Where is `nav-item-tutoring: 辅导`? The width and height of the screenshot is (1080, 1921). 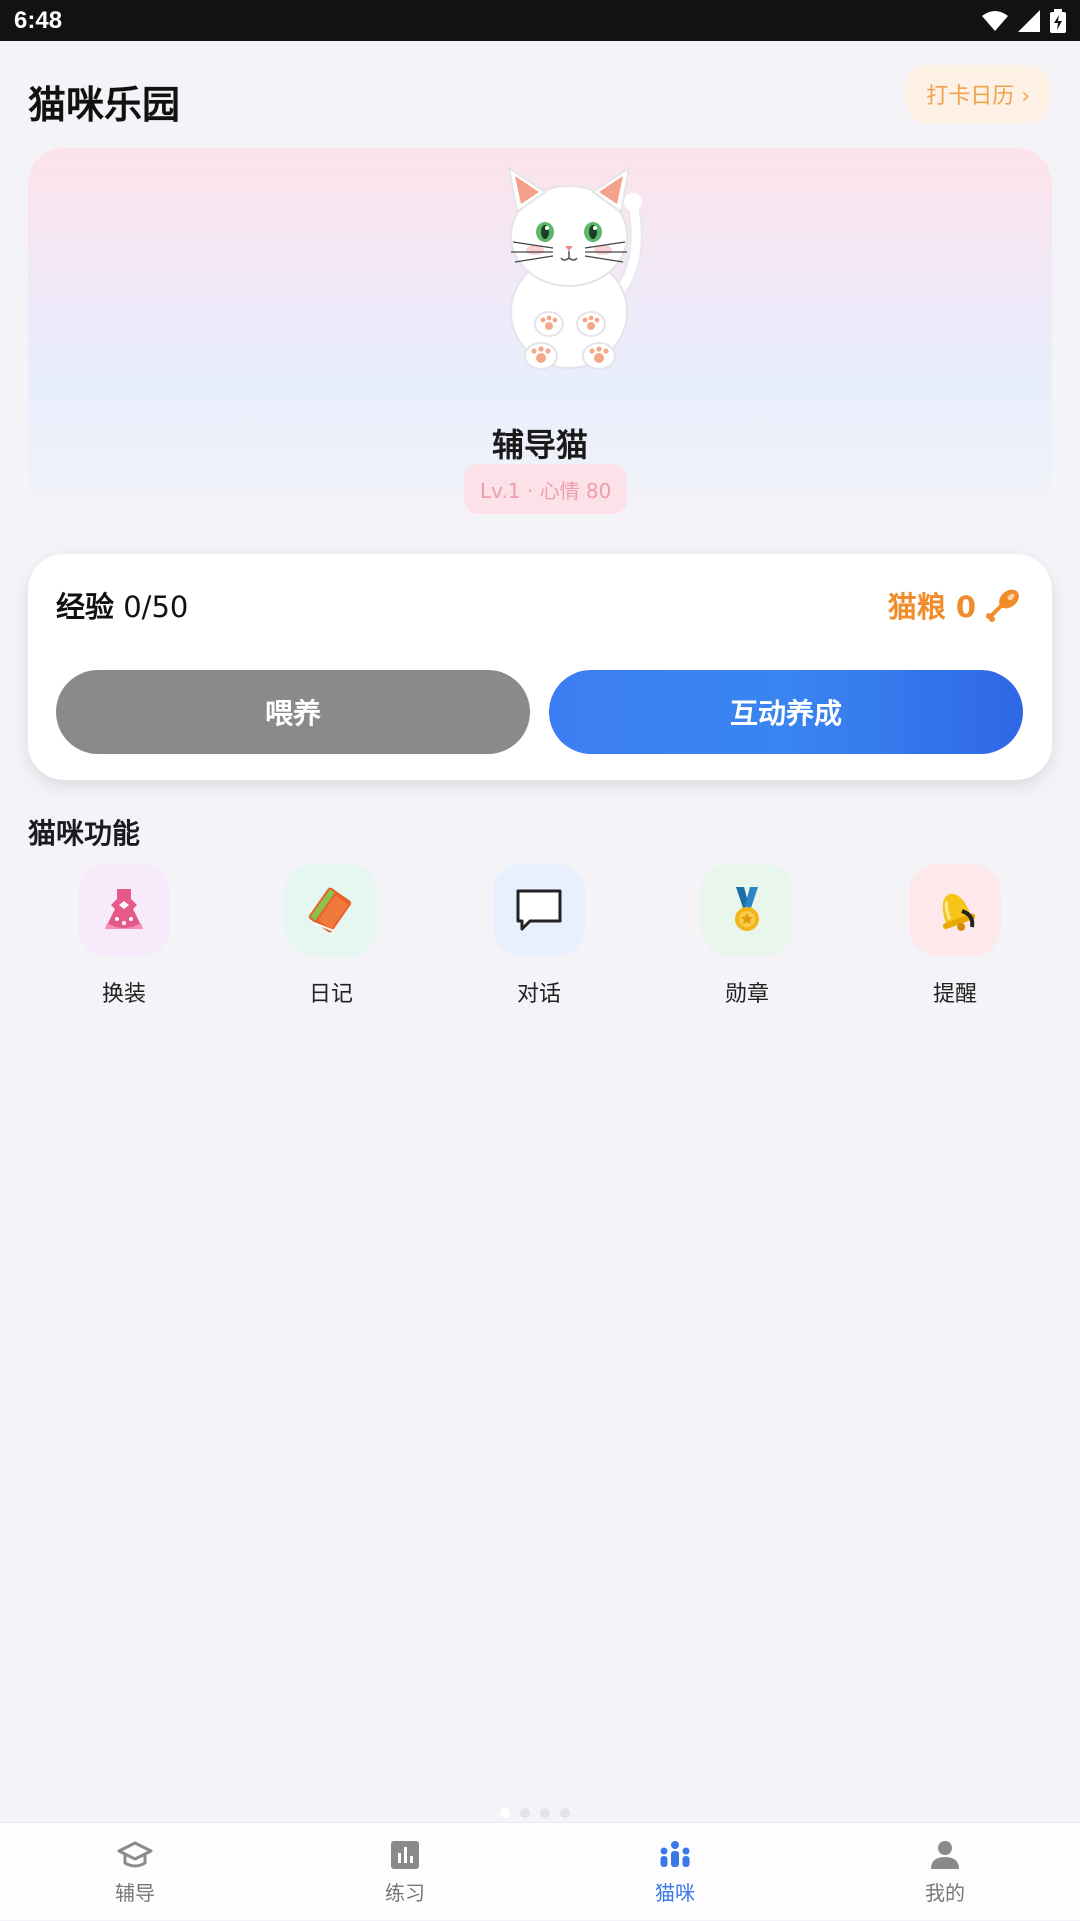
nav-item-tutoring: 辅导 is located at coordinates (135, 1872).